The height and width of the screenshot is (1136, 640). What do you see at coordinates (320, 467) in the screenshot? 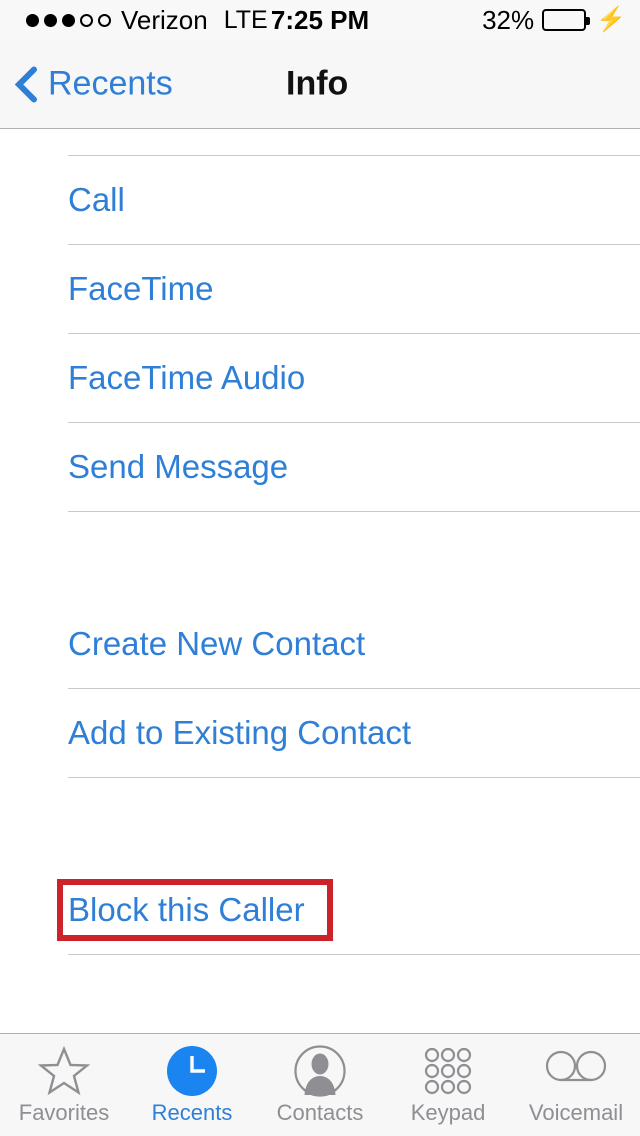
I see `list-item-send-message: Send Message` at bounding box center [320, 467].